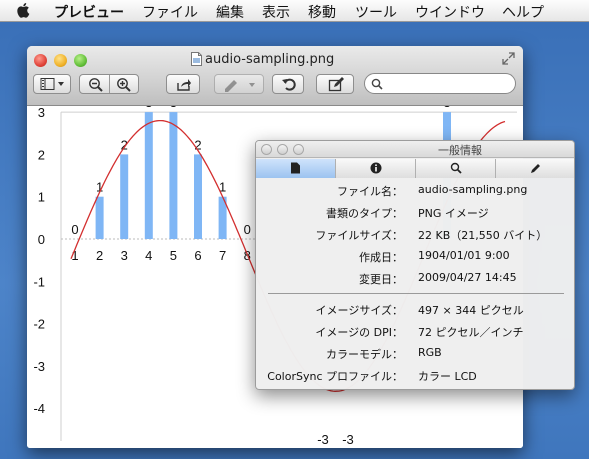  I want to click on menubar: プレビュー ファイル 編集 表示 移動 ツール ウインドウ ヘルプ, so click(294, 11).